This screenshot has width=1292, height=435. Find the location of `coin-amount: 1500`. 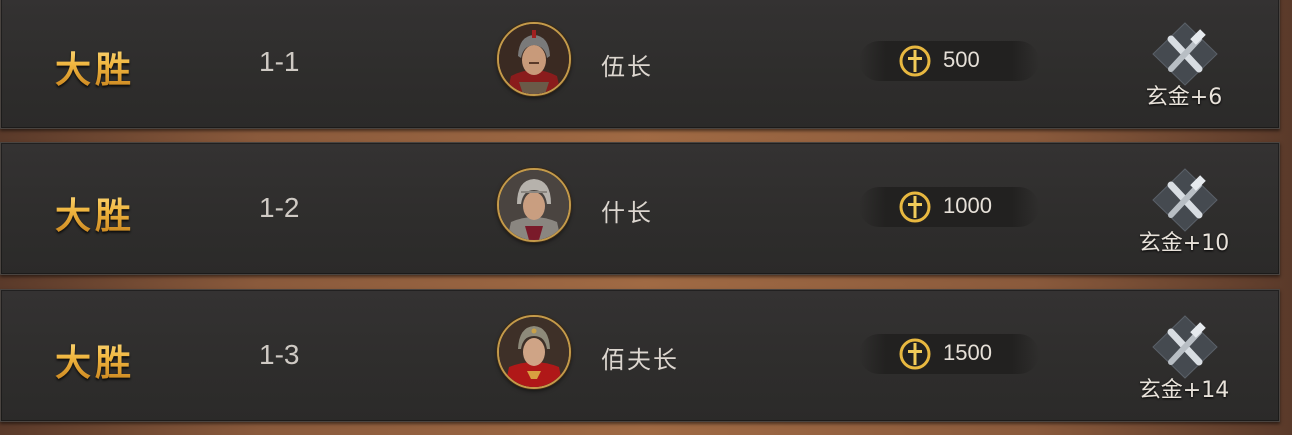

coin-amount: 1500 is located at coordinates (967, 352).